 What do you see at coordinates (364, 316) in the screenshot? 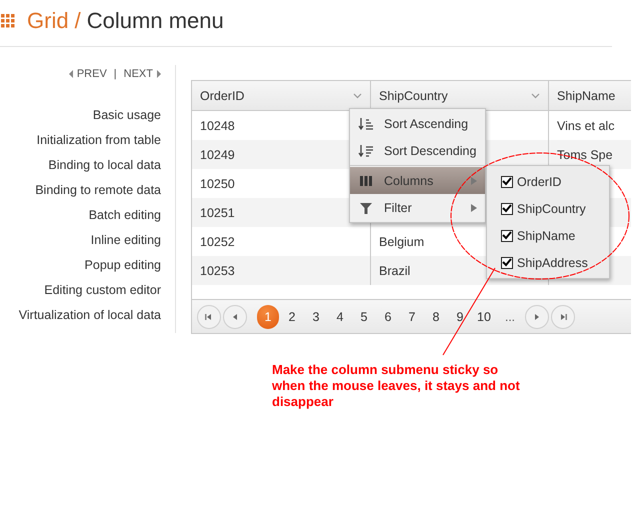
I see `page-button: 5` at bounding box center [364, 316].